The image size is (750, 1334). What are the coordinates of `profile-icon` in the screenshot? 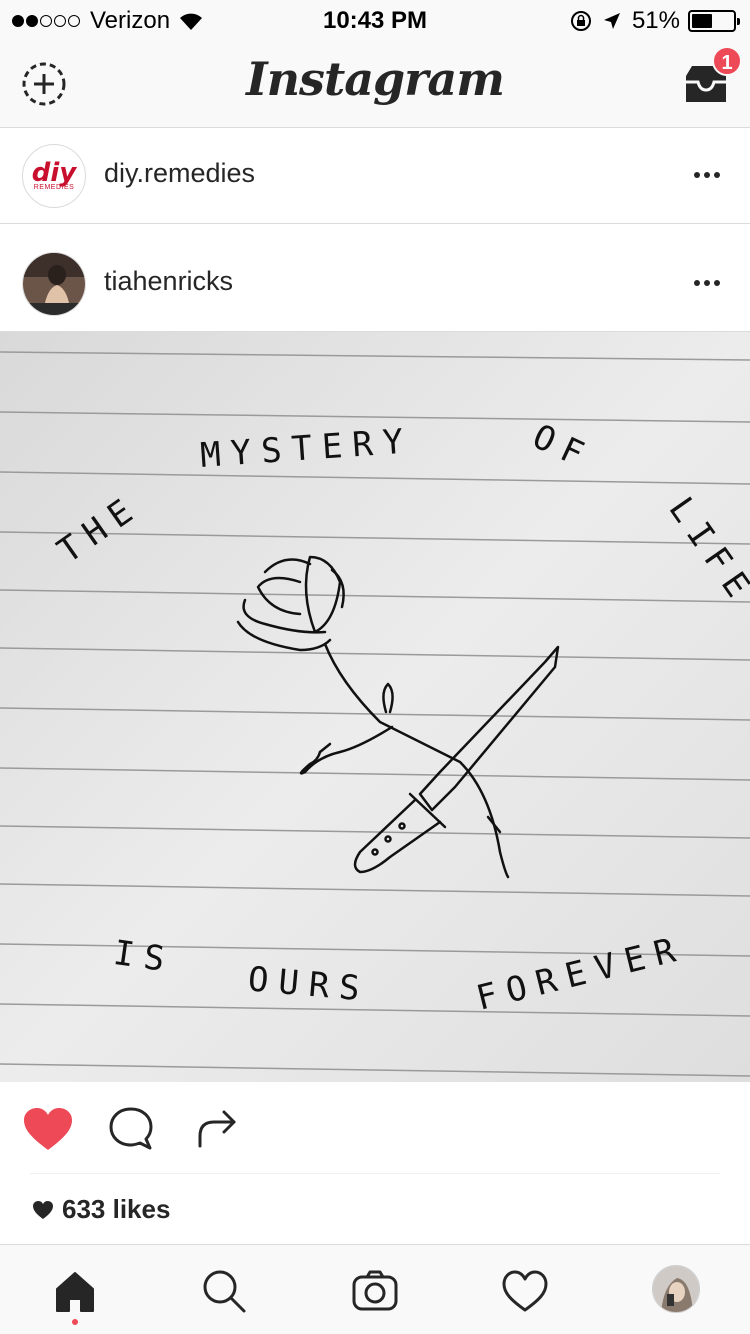 It's located at (676, 1289).